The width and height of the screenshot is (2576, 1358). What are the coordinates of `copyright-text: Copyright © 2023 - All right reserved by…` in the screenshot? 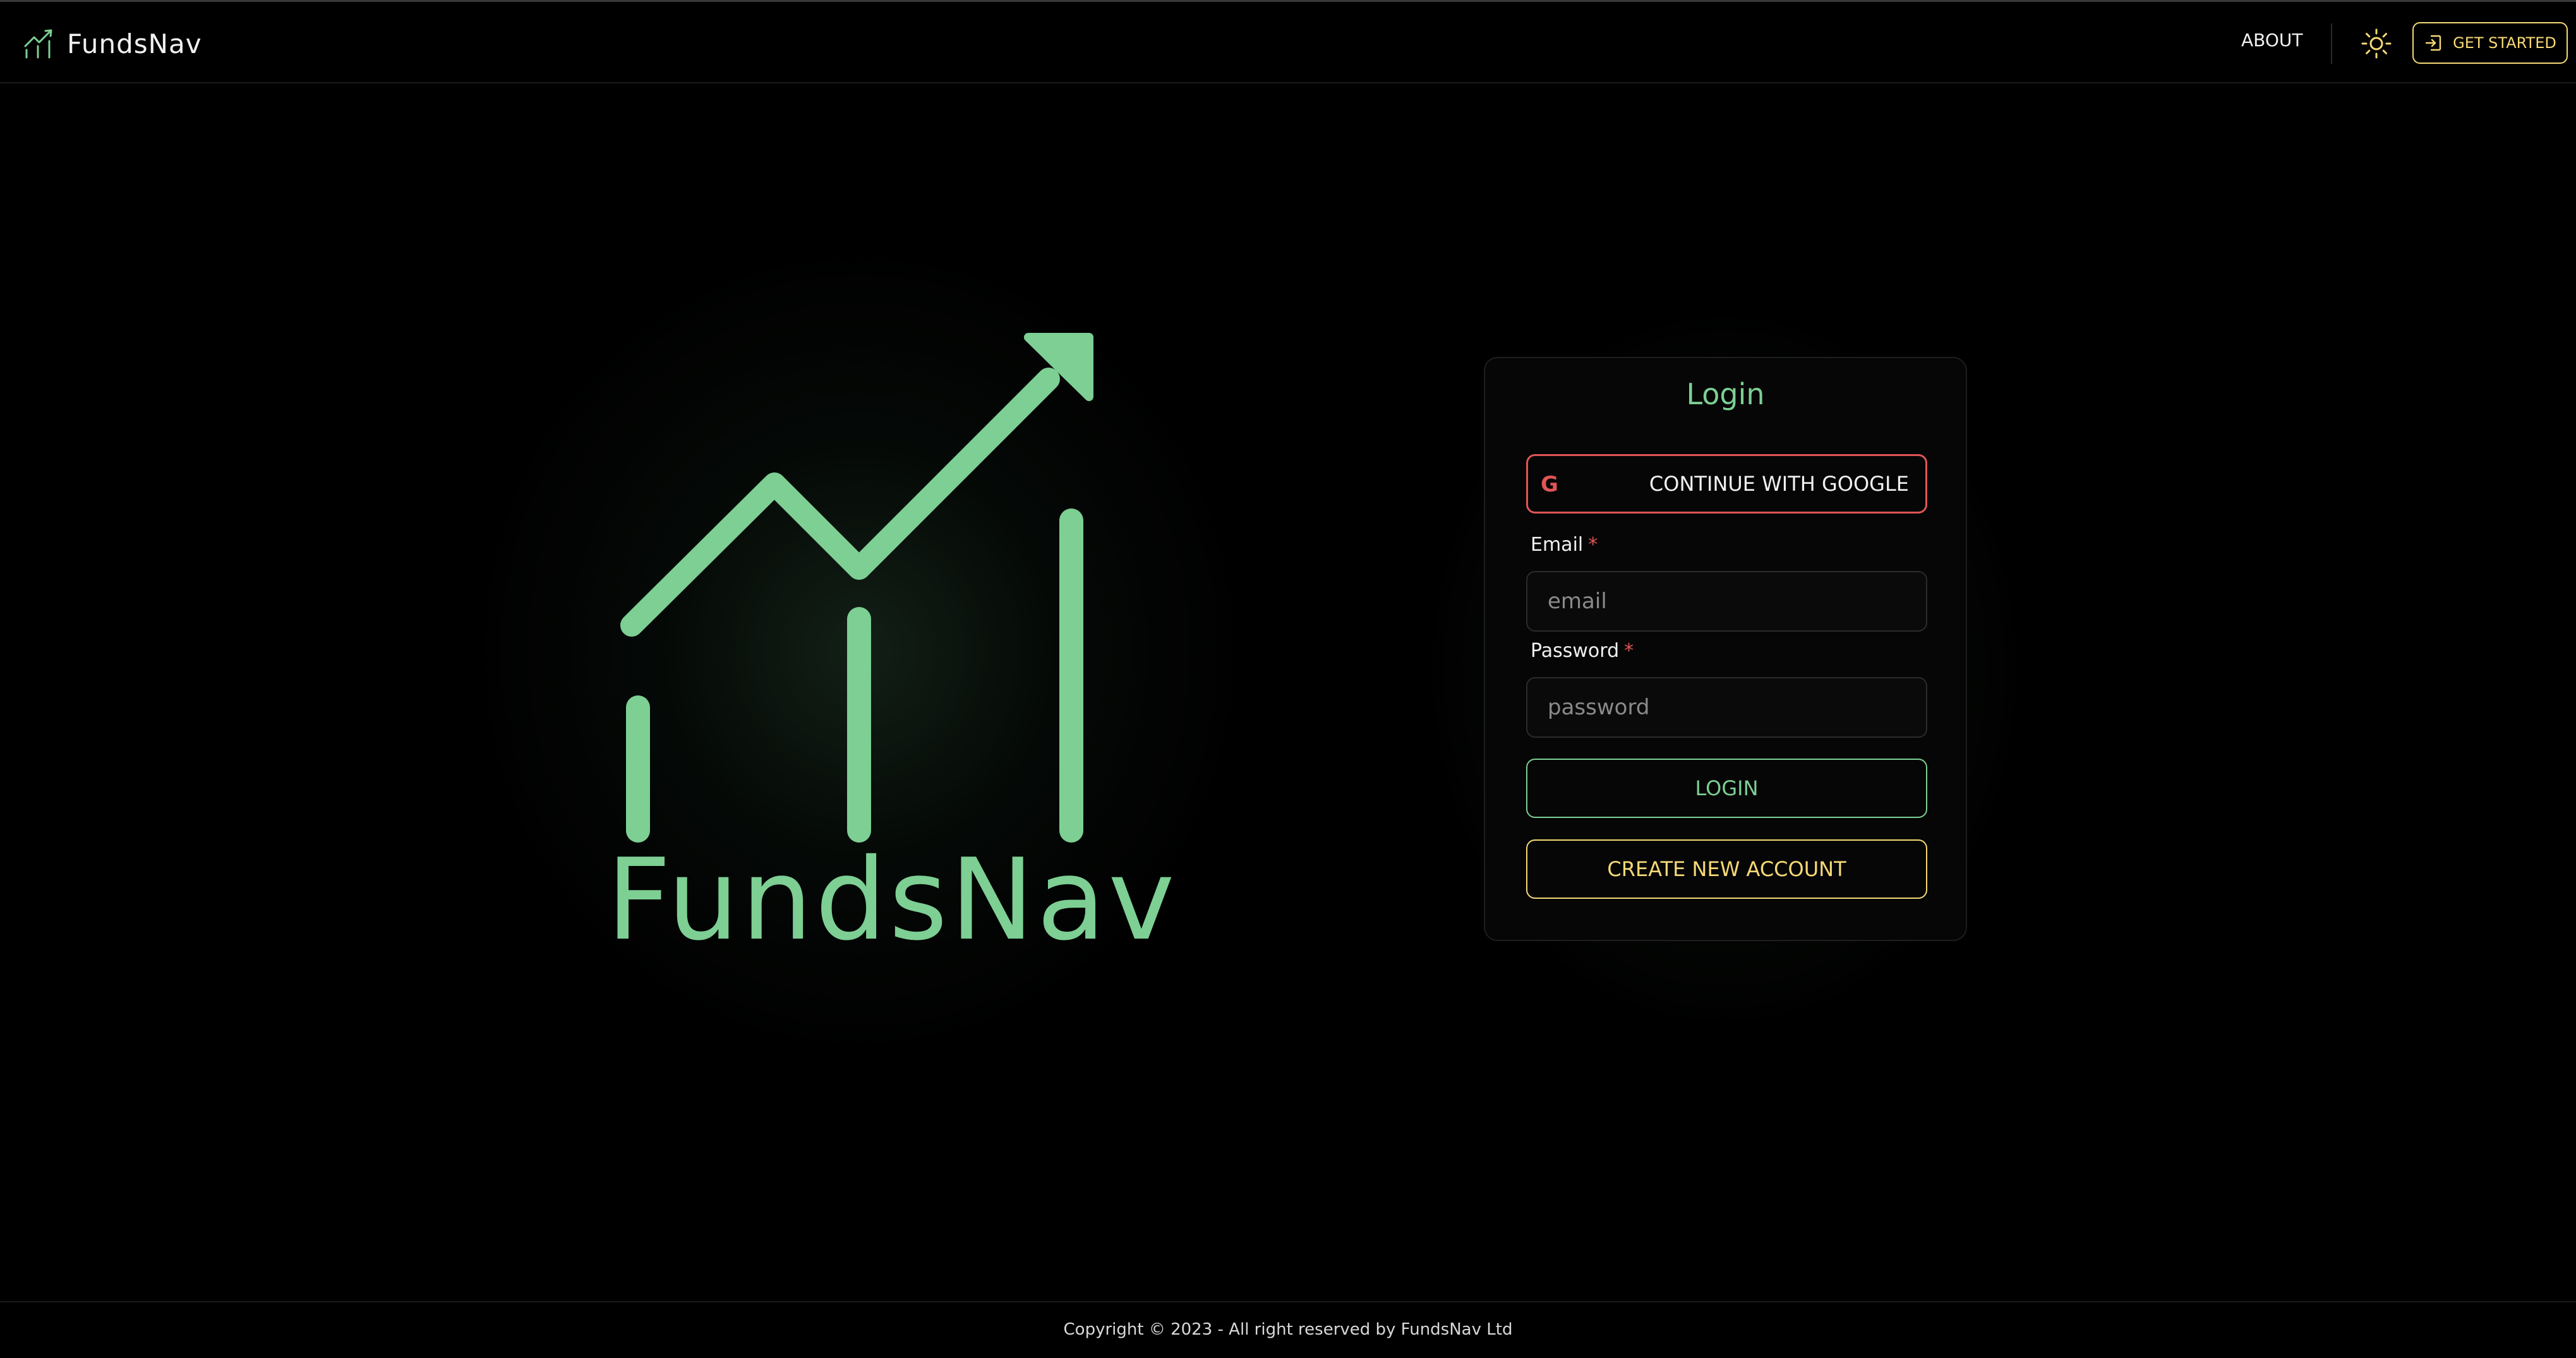 It's located at (1288, 1329).